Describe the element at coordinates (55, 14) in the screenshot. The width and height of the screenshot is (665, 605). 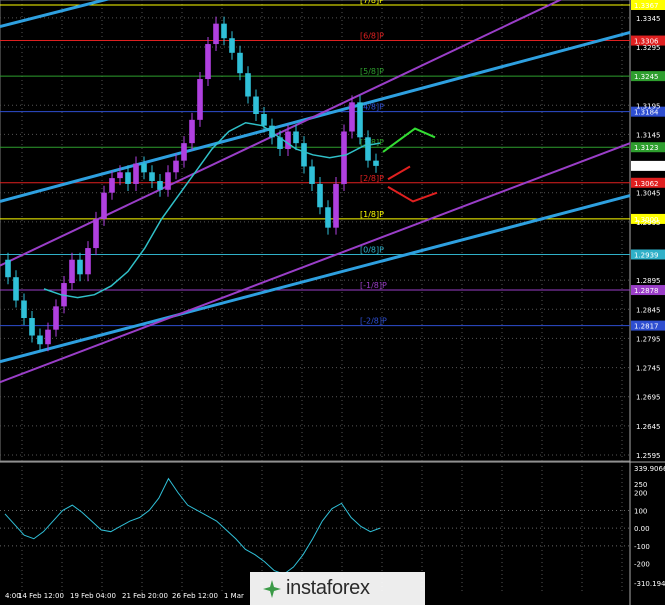
I see `channel-line` at that location.